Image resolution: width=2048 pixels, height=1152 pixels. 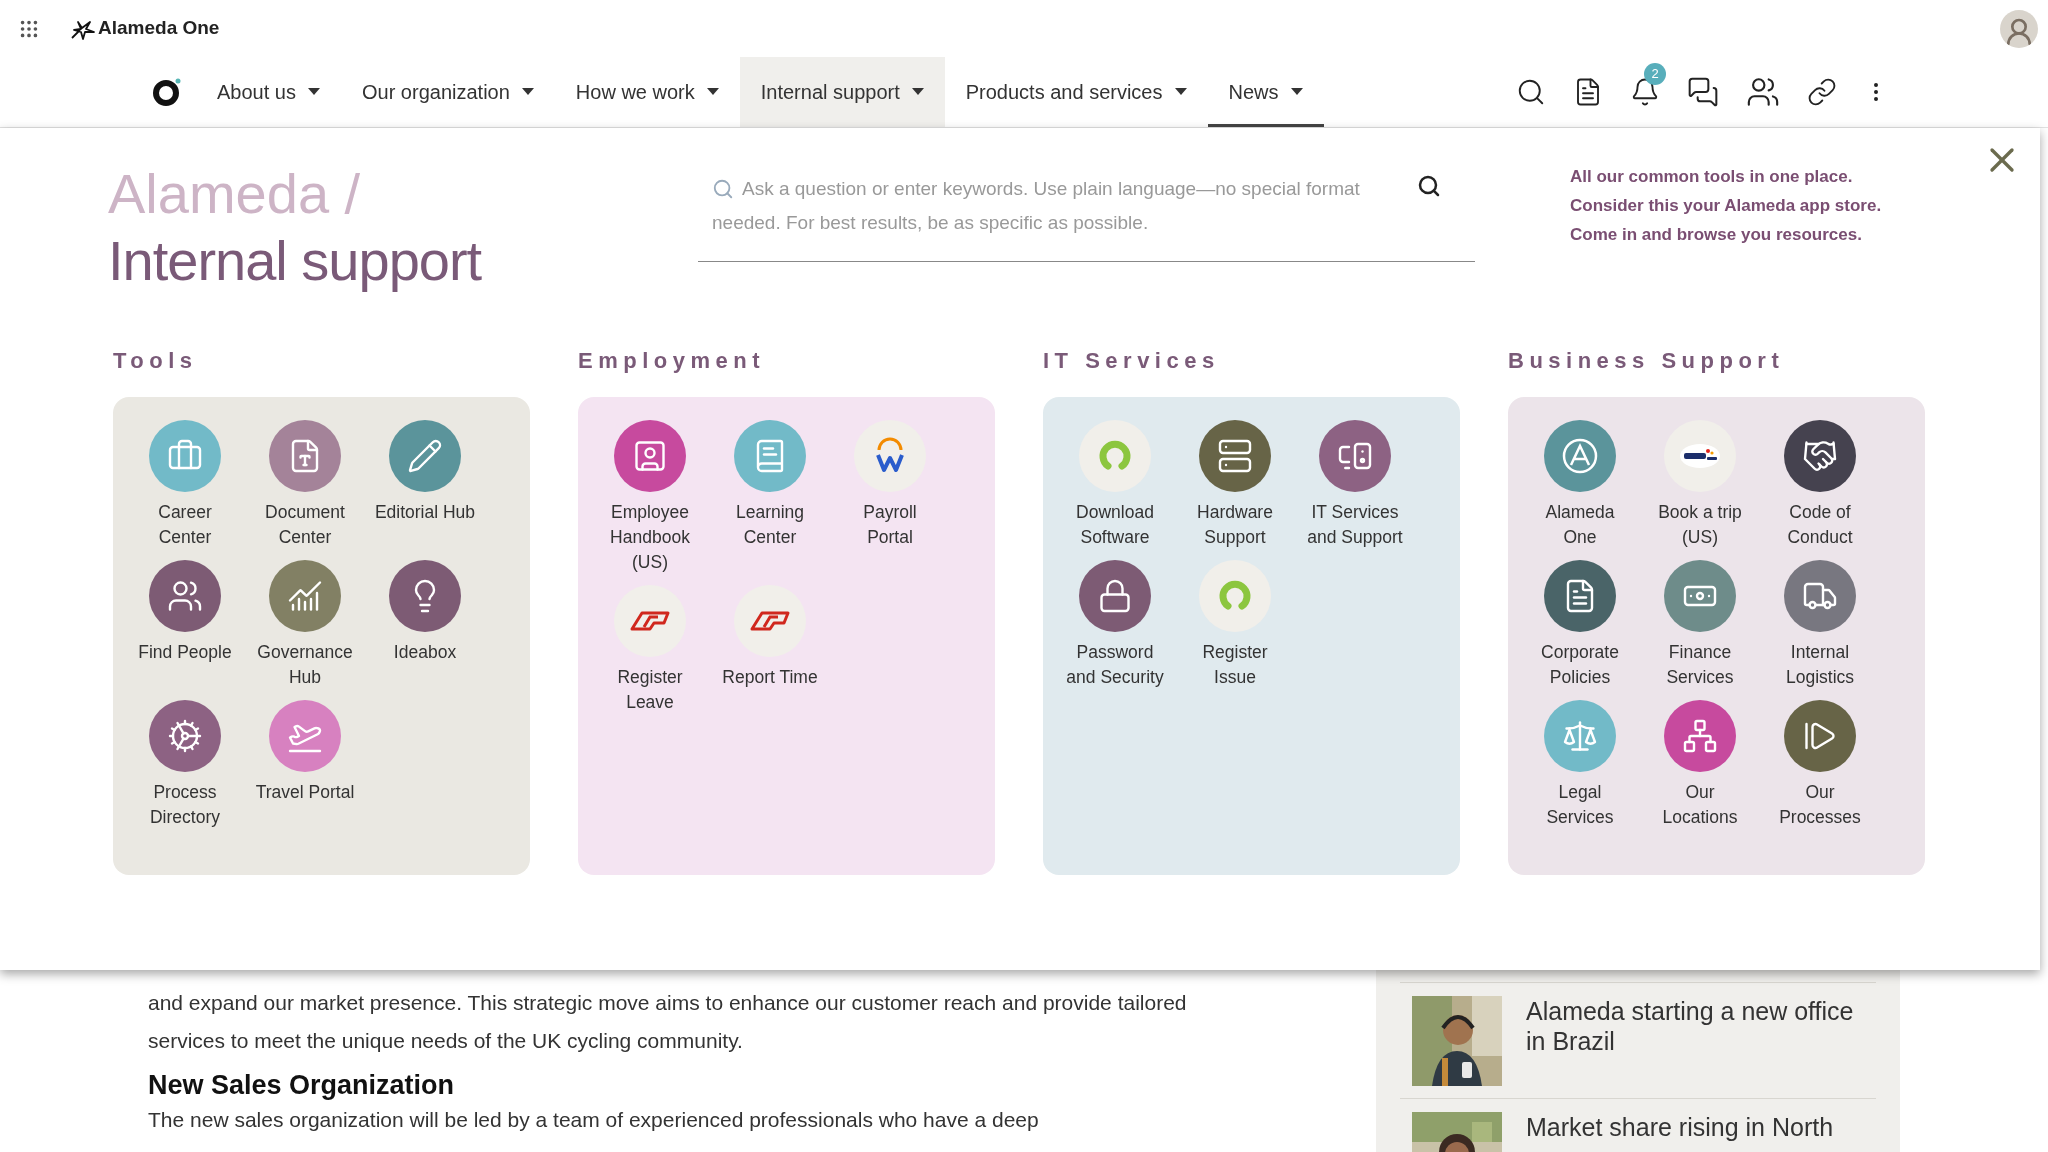 What do you see at coordinates (447, 92) in the screenshot?
I see `nav-menu-item: Our organization` at bounding box center [447, 92].